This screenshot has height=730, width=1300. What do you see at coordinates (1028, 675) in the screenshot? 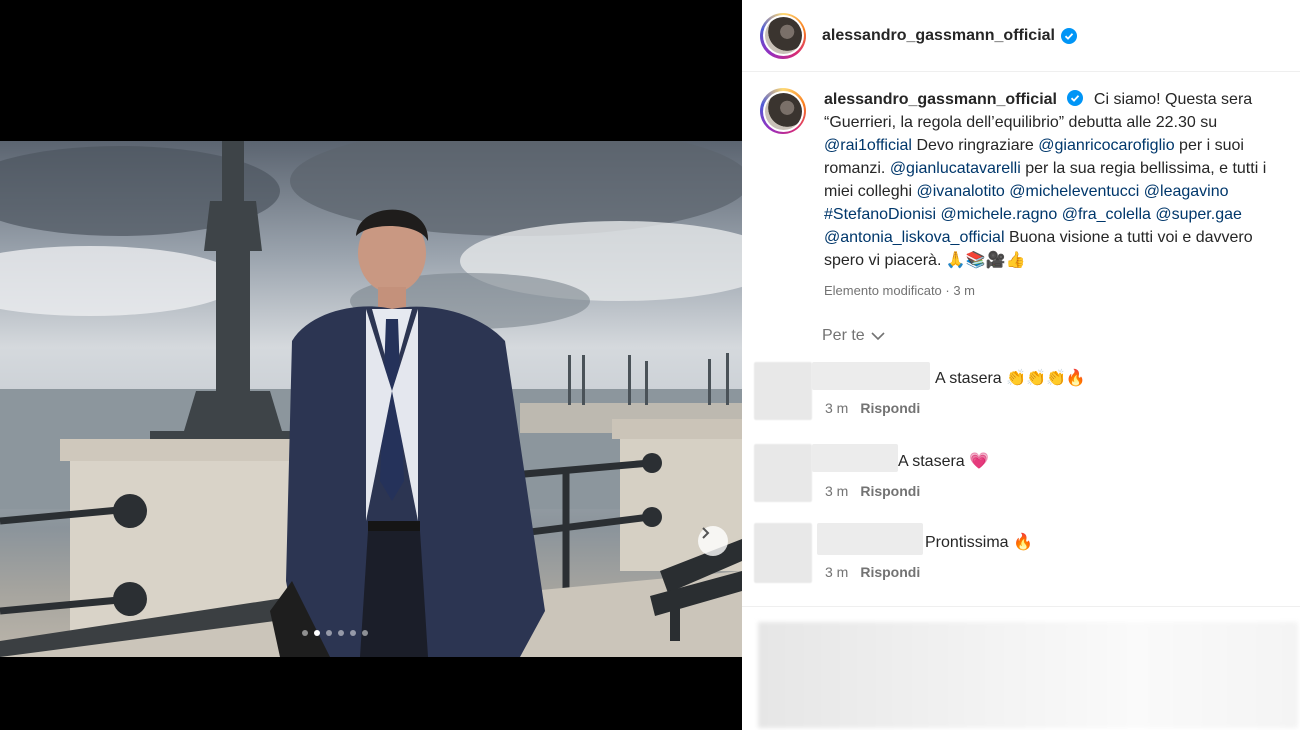
I see `blurred-actions-area` at bounding box center [1028, 675].